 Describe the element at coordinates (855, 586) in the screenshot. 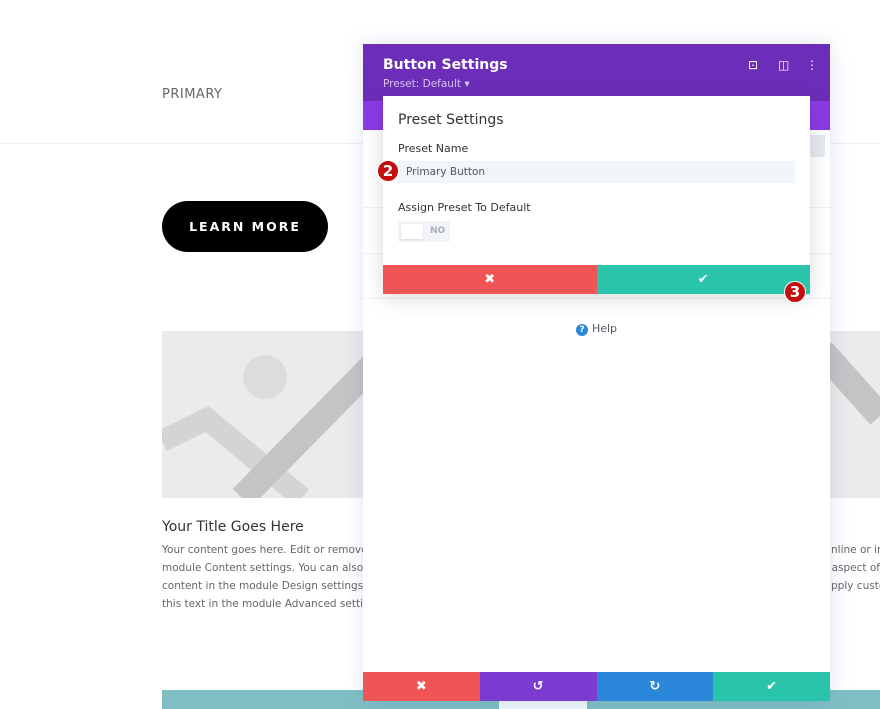

I see `body-text: pply custo` at that location.